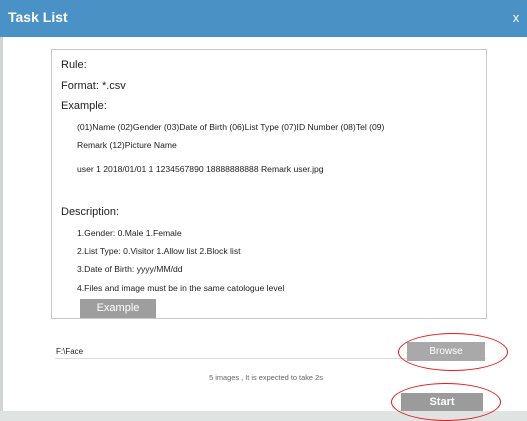  Describe the element at coordinates (90, 212) in the screenshot. I see `description-heading: Description:` at that location.